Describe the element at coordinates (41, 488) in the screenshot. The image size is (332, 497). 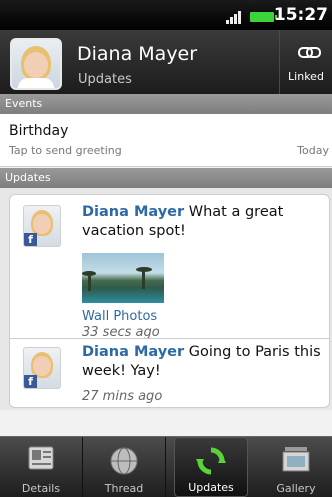
I see `tab-label: Details` at that location.